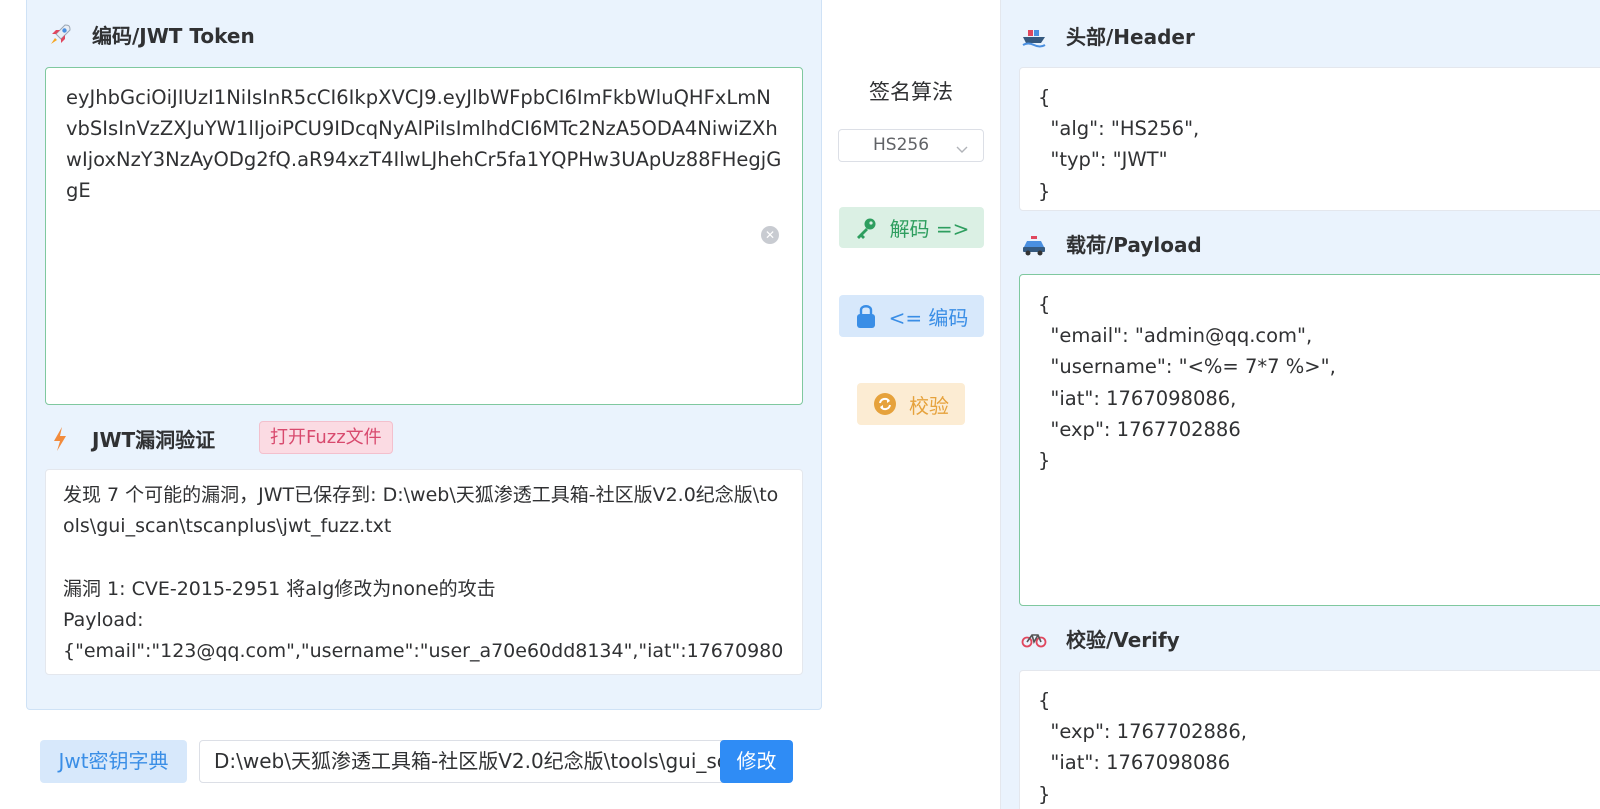  What do you see at coordinates (1309, 139) in the screenshot?
I see `header-json-editor: { "alg": "HS256", "typ": "JWT" }` at bounding box center [1309, 139].